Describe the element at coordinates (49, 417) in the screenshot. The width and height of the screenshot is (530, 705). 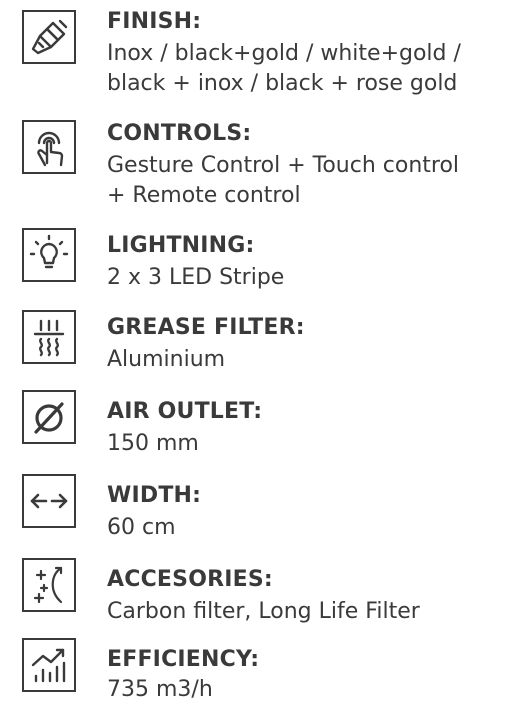
I see `diameter-icon` at that location.